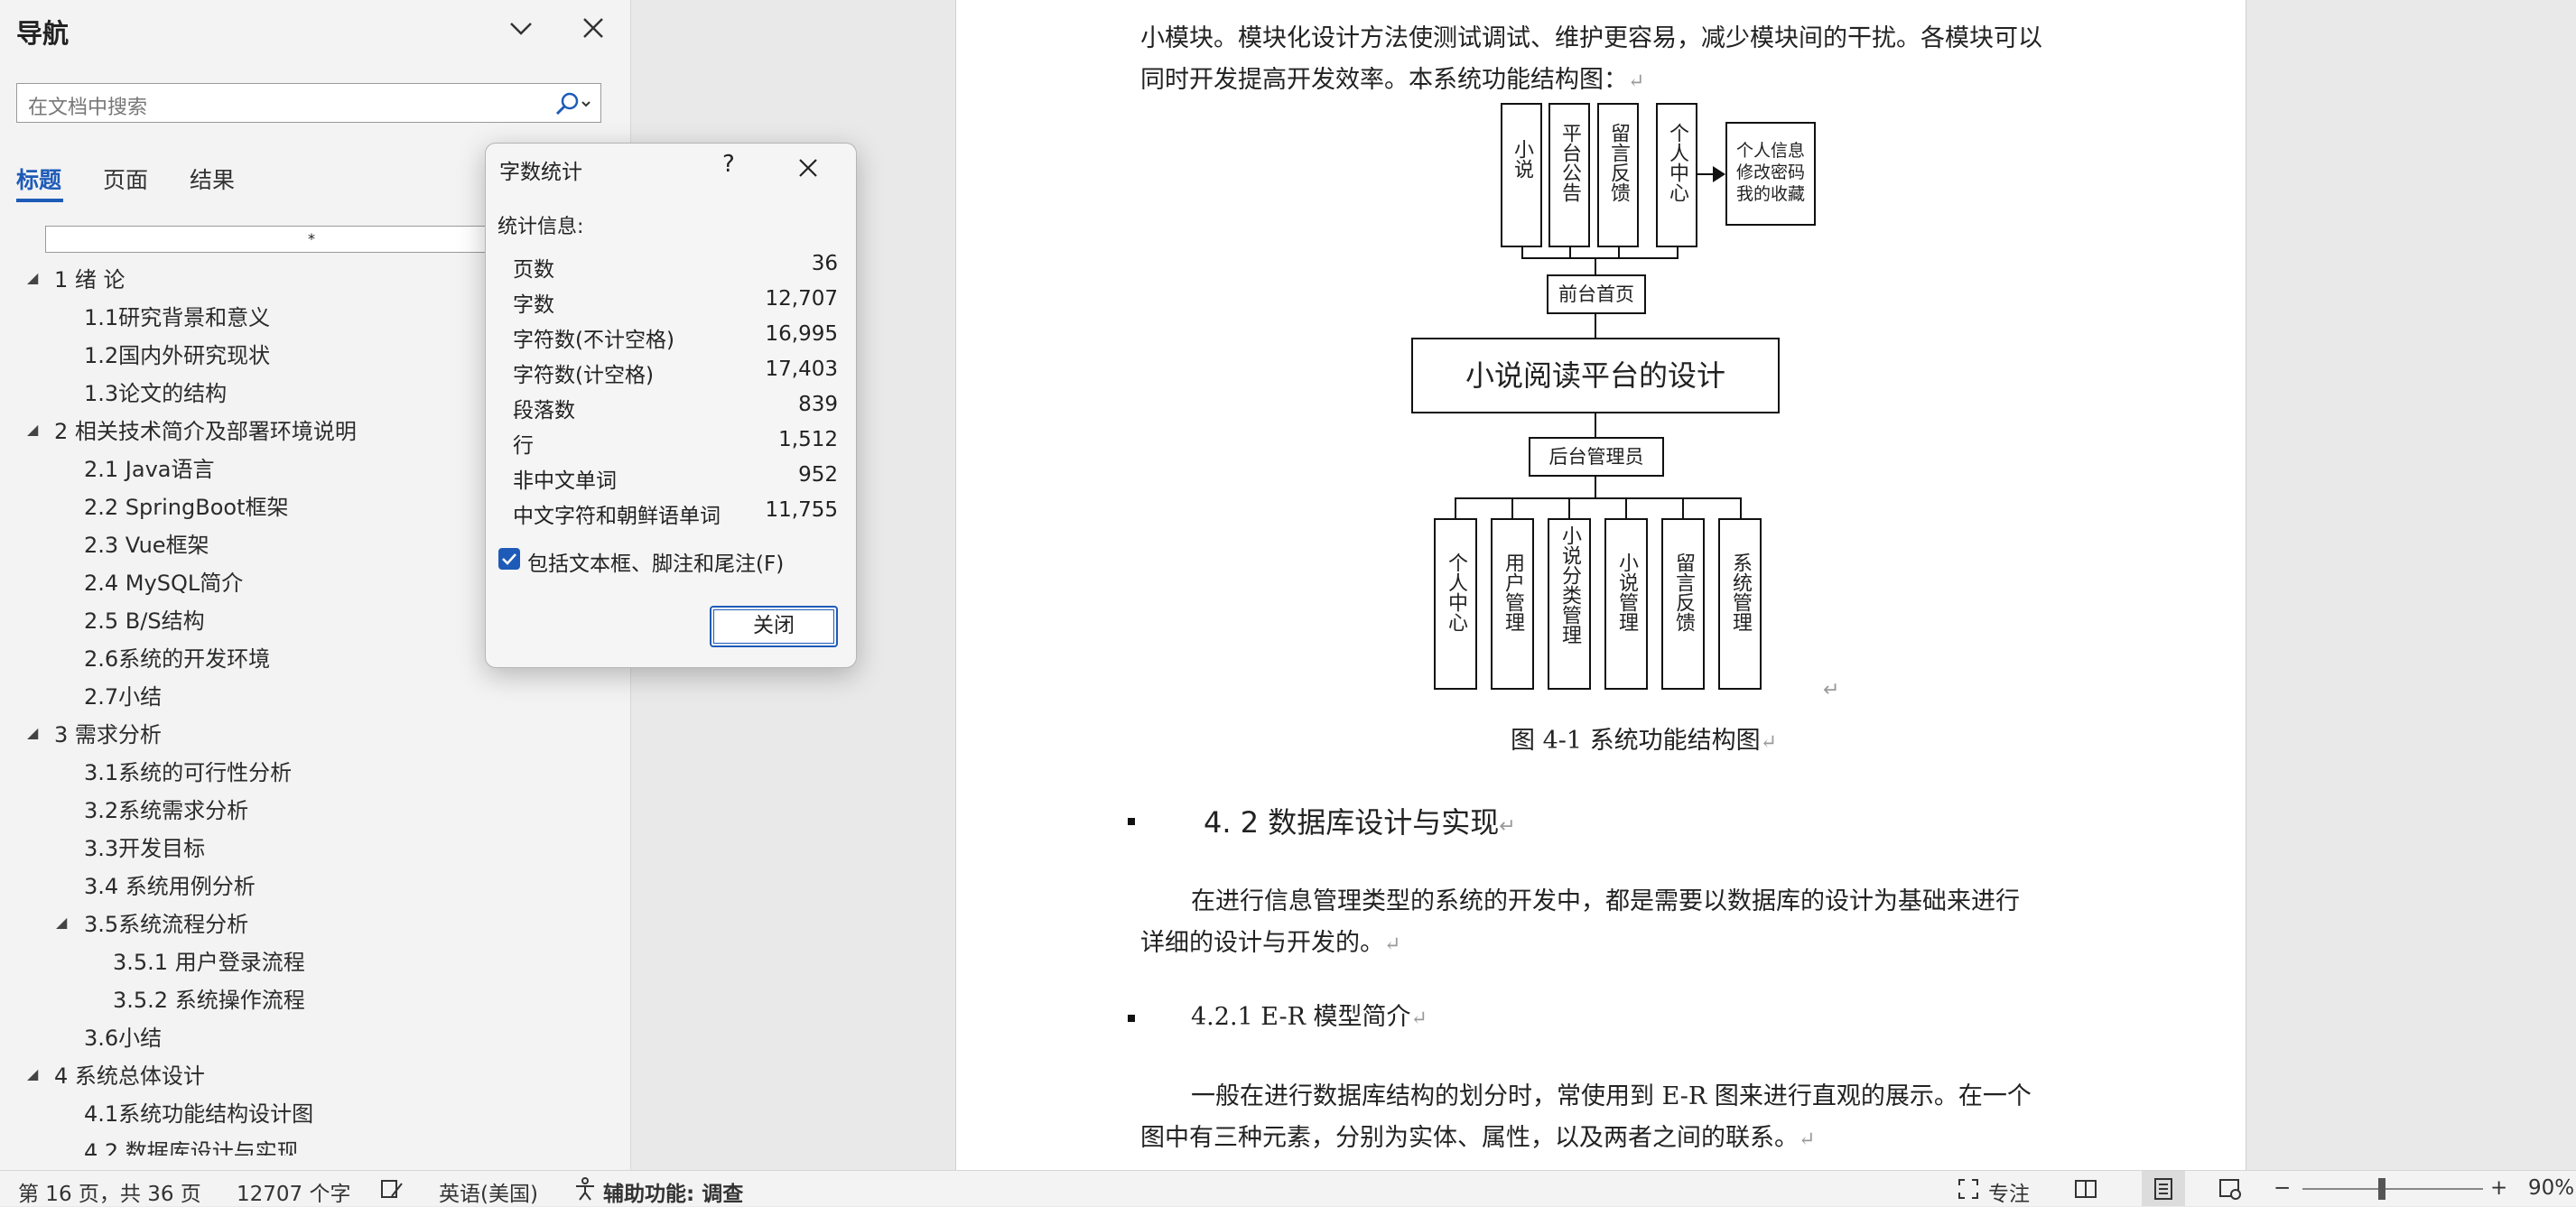 The width and height of the screenshot is (2576, 1207). I want to click on stat-value: 36, so click(824, 263).